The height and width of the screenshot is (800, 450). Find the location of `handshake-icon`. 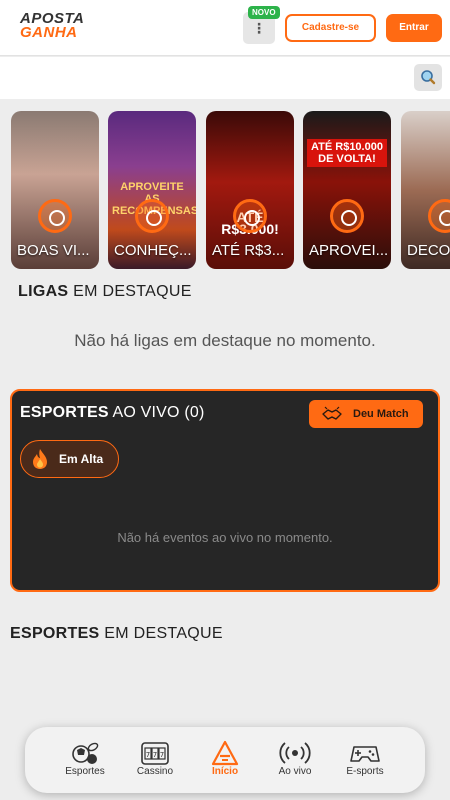

handshake-icon is located at coordinates (332, 413).